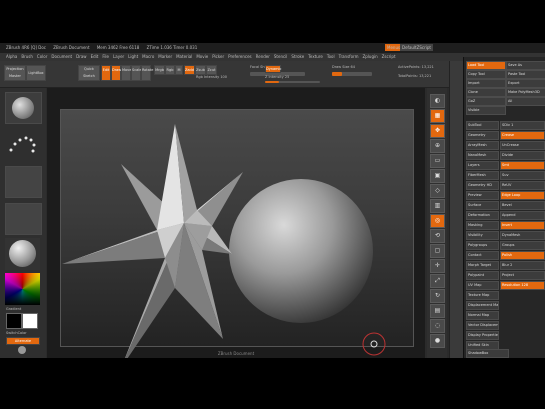  Describe the element at coordinates (522, 265) in the screenshot. I see `tool-sub-option: Blur 2` at that location.